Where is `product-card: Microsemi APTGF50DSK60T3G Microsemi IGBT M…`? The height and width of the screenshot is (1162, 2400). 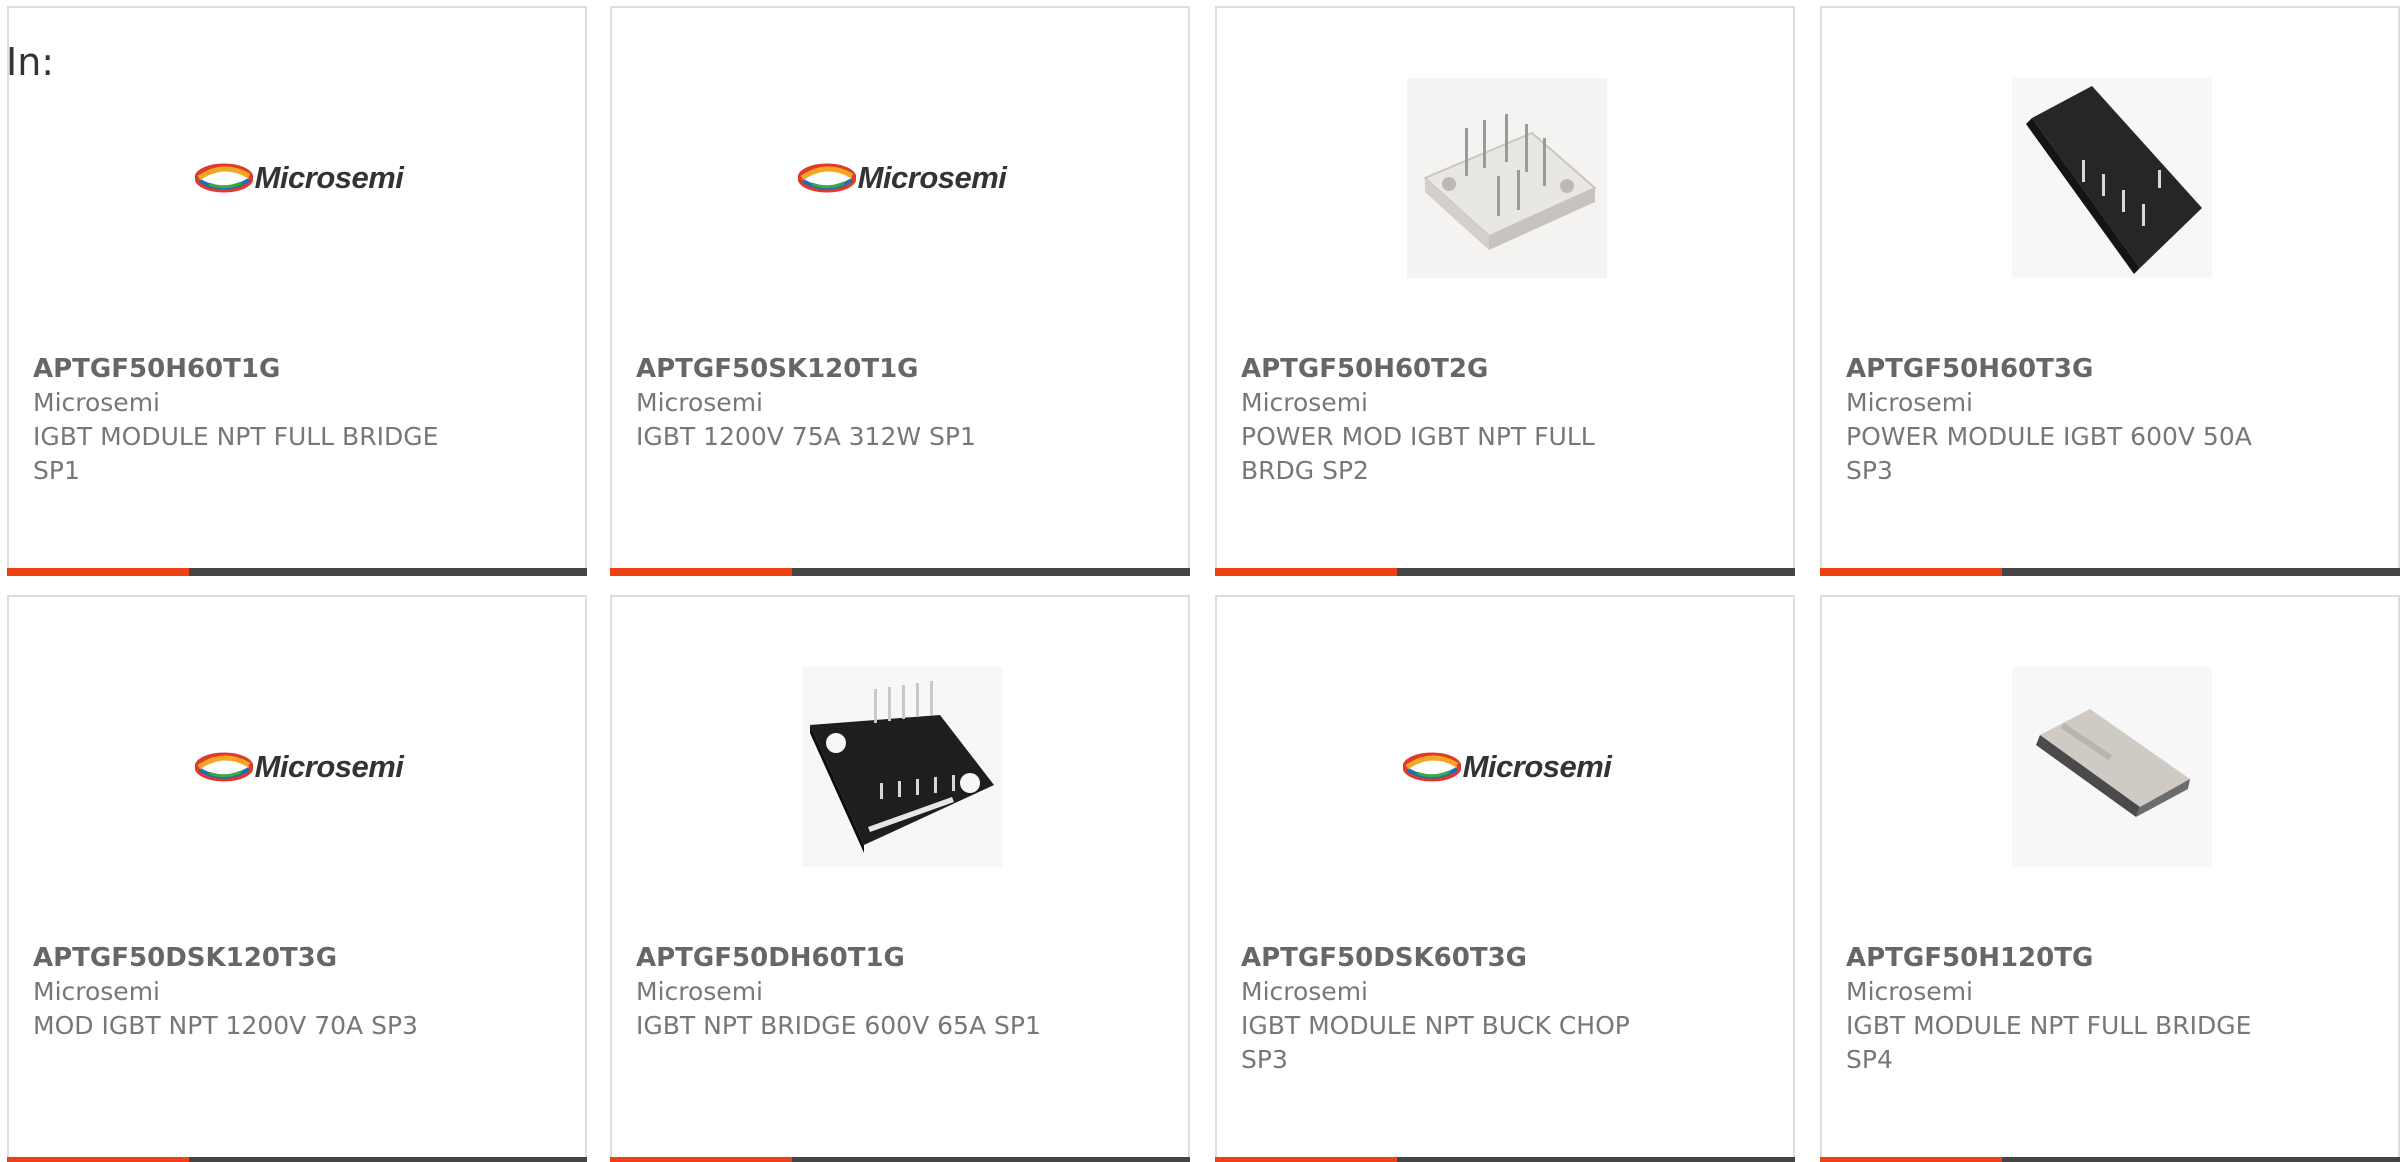 product-card: Microsemi APTGF50DSK60T3G Microsemi IGBT M… is located at coordinates (1505, 878).